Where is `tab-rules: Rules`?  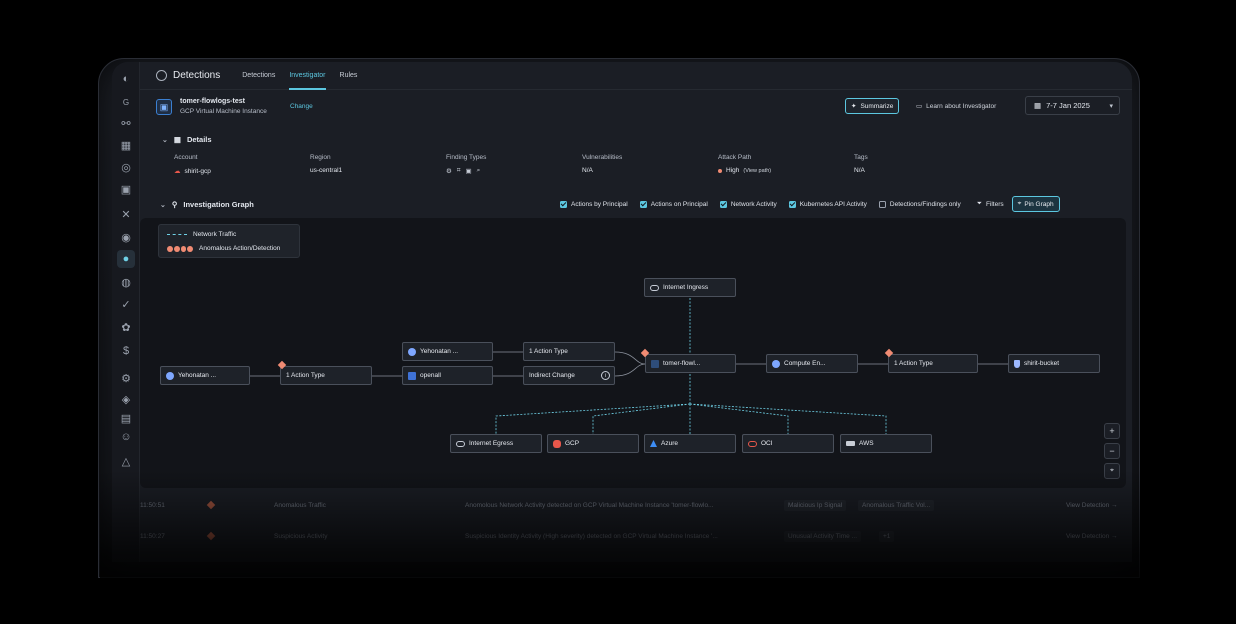
tab-rules: Rules is located at coordinates (349, 76).